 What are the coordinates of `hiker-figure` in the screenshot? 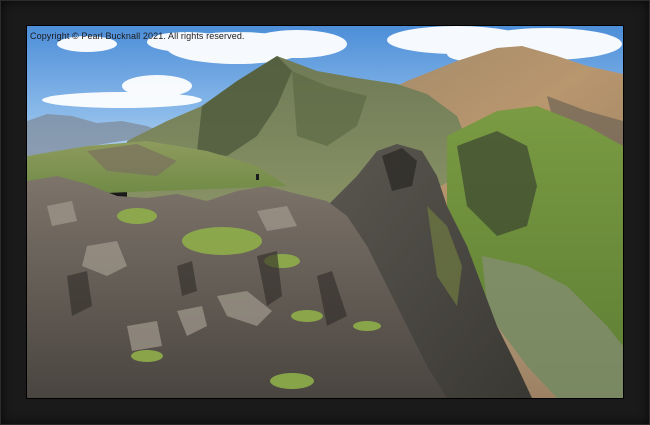 It's located at (257, 177).